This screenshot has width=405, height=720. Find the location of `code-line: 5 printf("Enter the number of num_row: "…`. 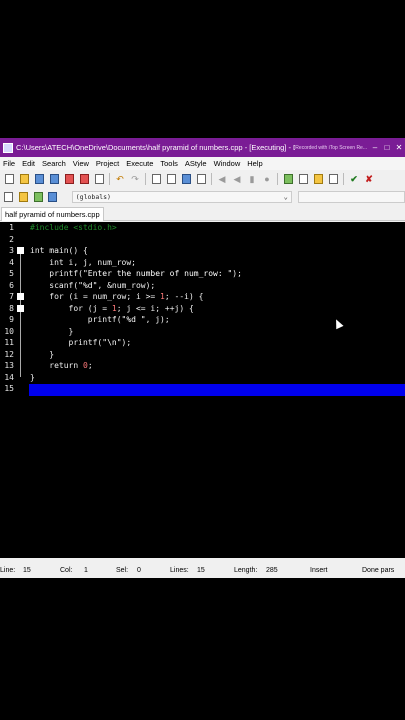

code-line: 5 printf("Enter the number of num_row: "… is located at coordinates (202, 274).